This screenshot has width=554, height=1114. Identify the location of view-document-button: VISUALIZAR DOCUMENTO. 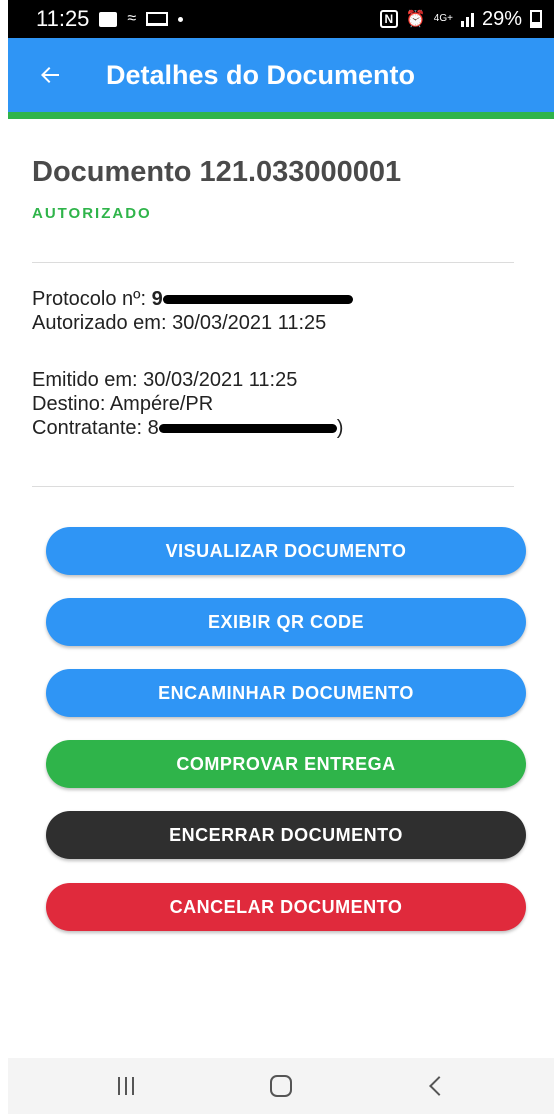
(286, 551).